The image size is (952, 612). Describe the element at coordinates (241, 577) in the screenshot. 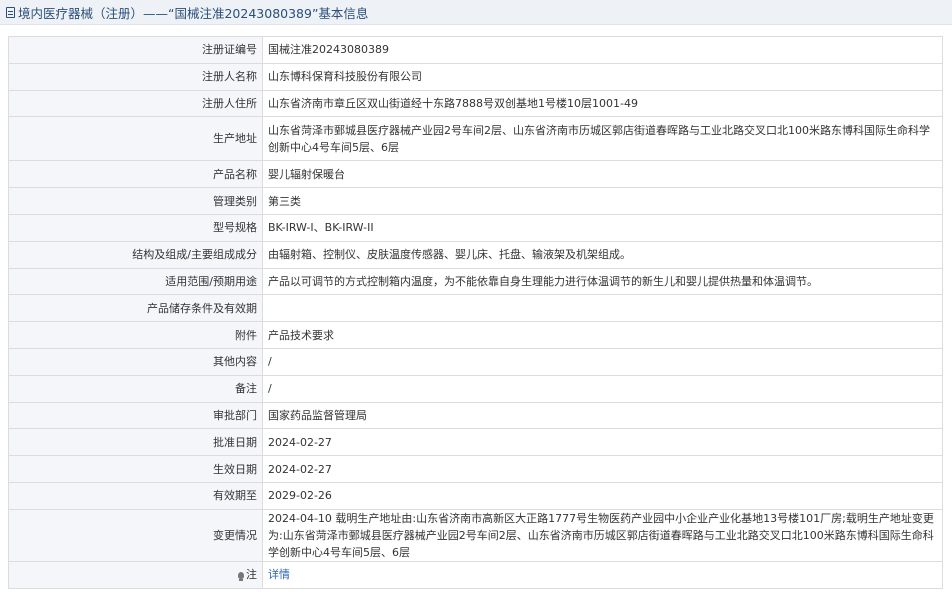

I see `lightbulb-icon` at that location.